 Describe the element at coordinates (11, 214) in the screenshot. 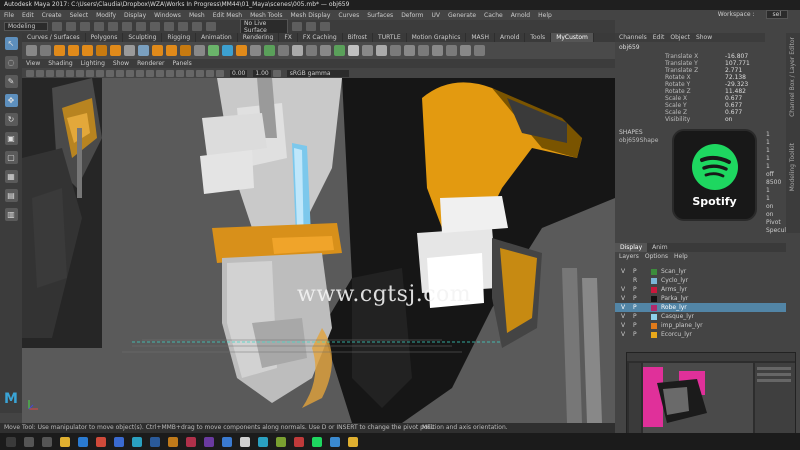

I see `graph-layout-icon: ▥` at that location.